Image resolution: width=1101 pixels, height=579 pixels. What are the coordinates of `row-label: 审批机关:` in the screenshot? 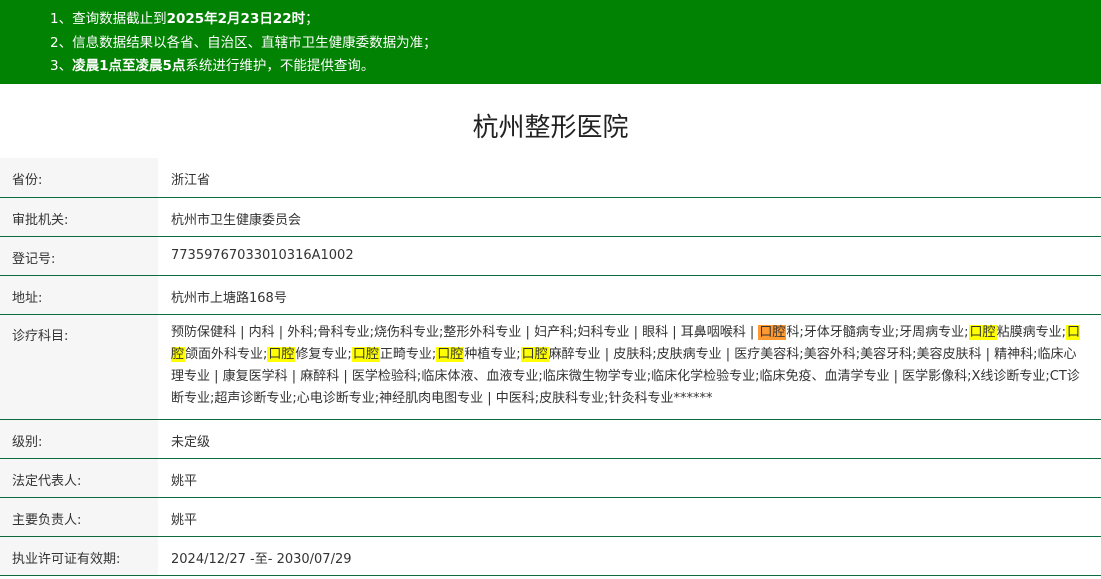 It's located at (79, 216).